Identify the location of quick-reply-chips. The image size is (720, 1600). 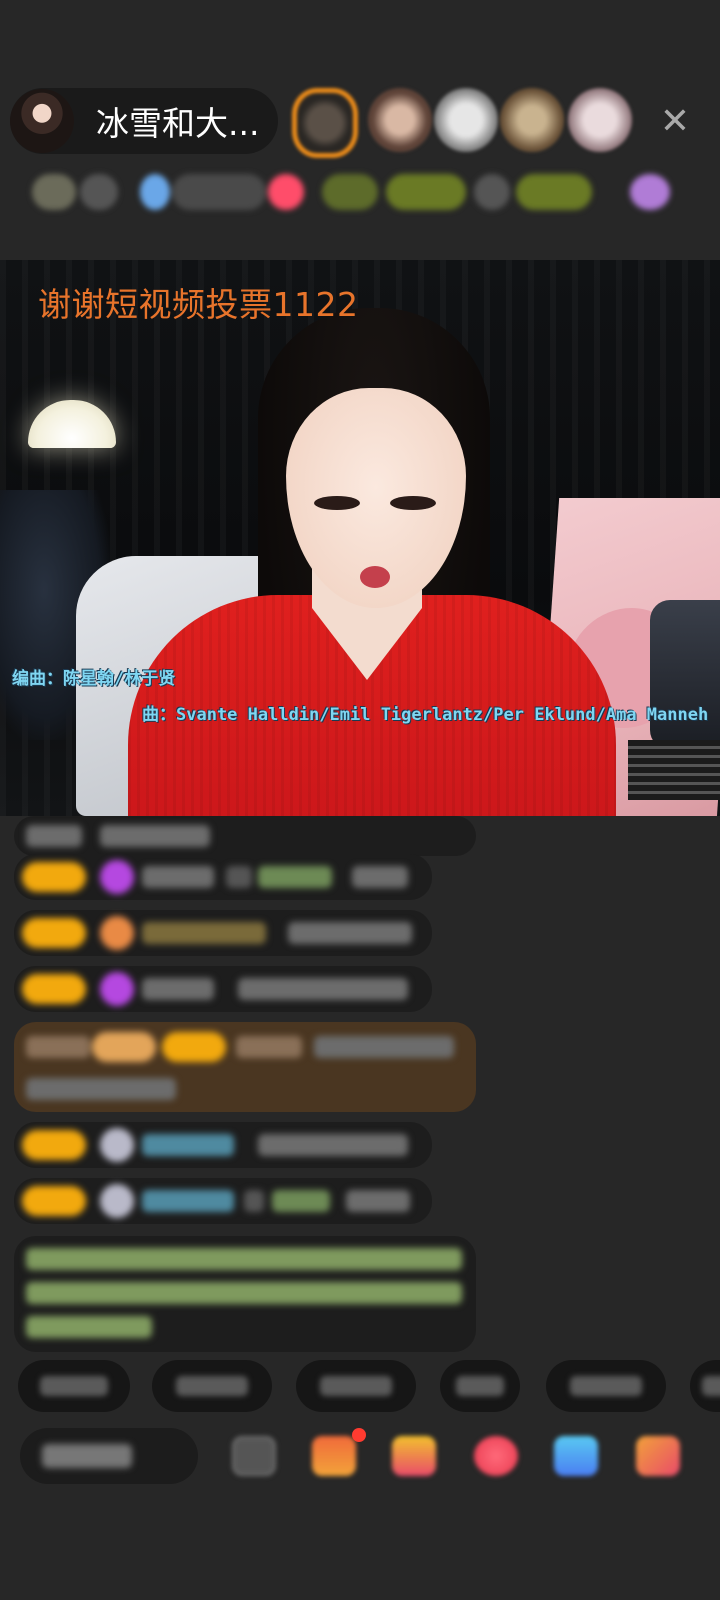
(360, 1395).